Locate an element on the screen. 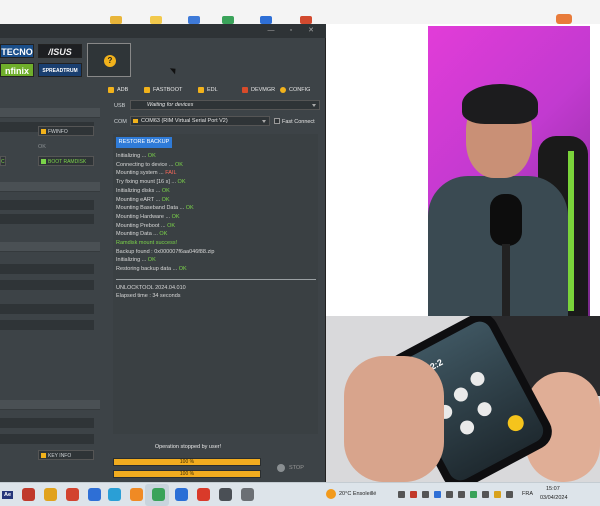 This screenshot has width=600, height=506. clock-date: 03/04/2024 is located at coordinates (554, 498).